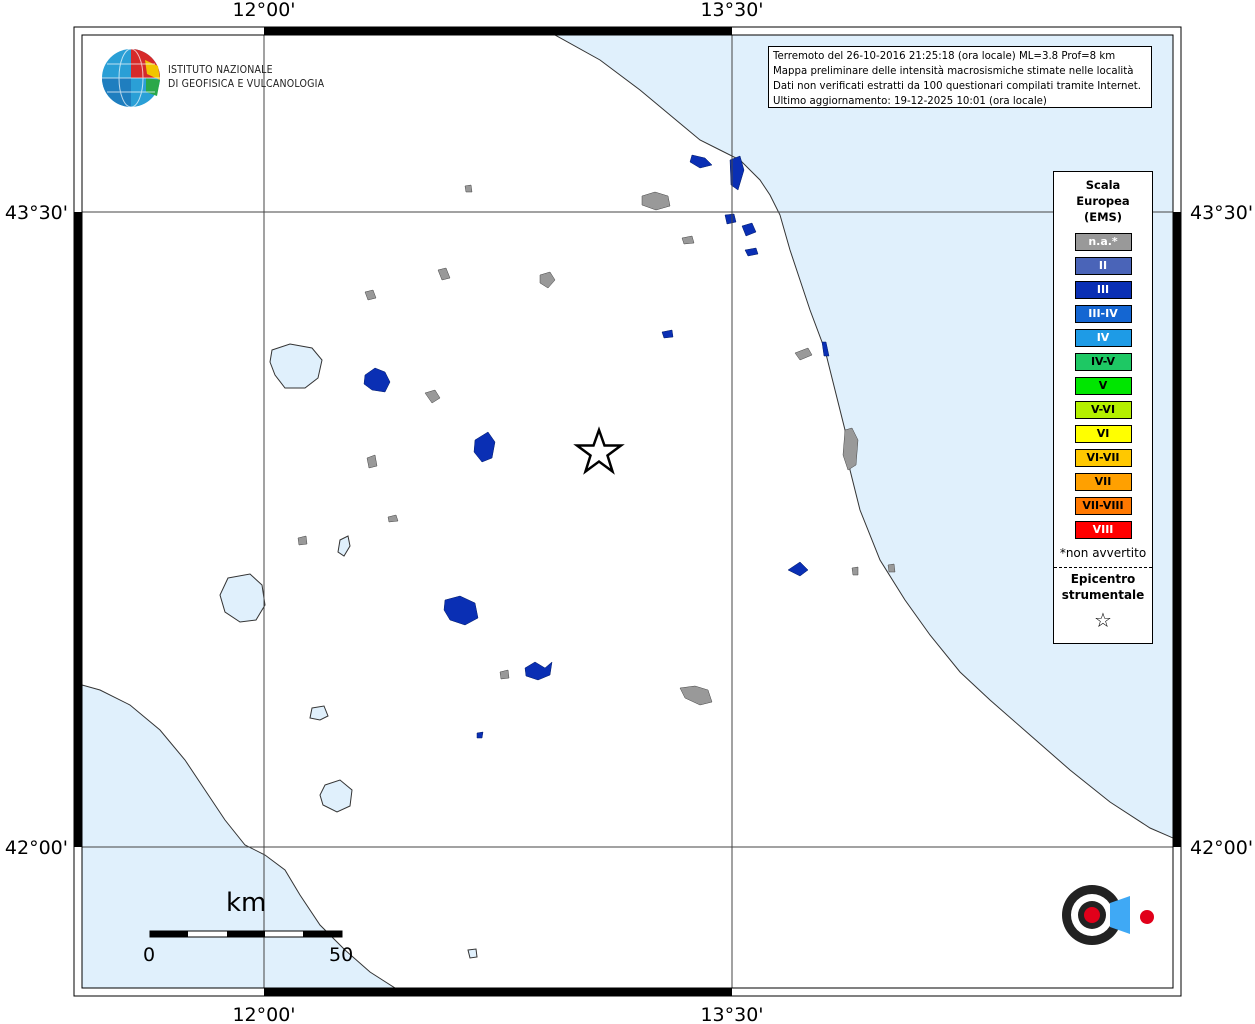  Describe the element at coordinates (472, 953) in the screenshot. I see `lake-albano` at that location.